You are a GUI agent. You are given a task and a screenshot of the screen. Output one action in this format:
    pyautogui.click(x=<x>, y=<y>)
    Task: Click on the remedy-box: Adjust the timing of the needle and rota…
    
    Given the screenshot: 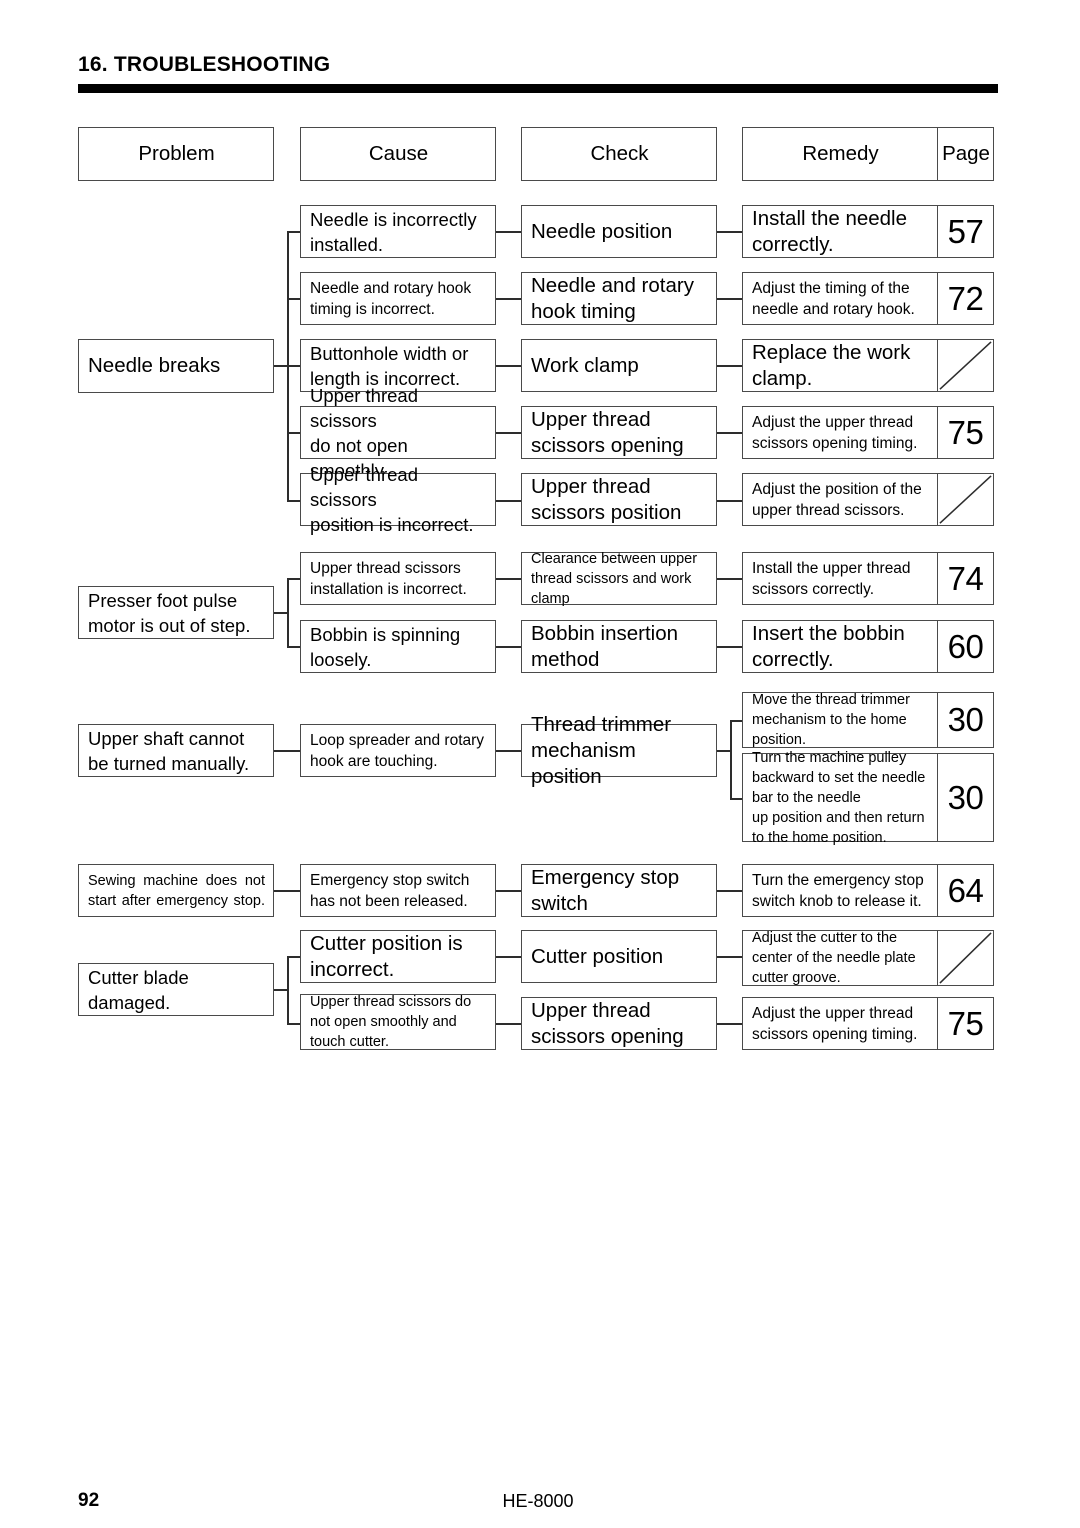 What is the action you would take?
    pyautogui.click(x=840, y=298)
    